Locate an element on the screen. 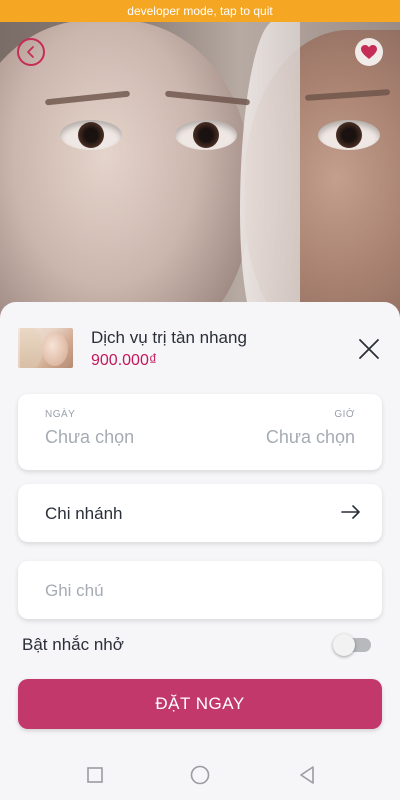 The height and width of the screenshot is (800, 400). system-nav-bar is located at coordinates (200, 775).